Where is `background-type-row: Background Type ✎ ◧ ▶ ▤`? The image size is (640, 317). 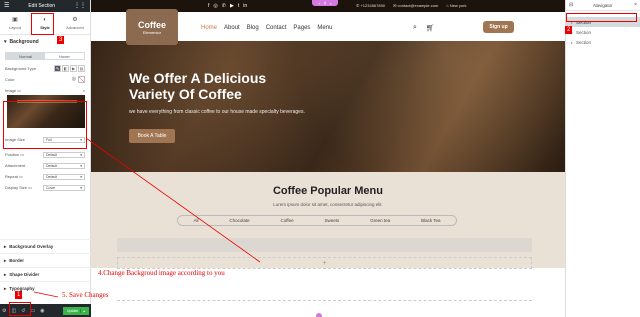 background-type-row: Background Type ✎ ◧ ▶ ▤ is located at coordinates (45, 68).